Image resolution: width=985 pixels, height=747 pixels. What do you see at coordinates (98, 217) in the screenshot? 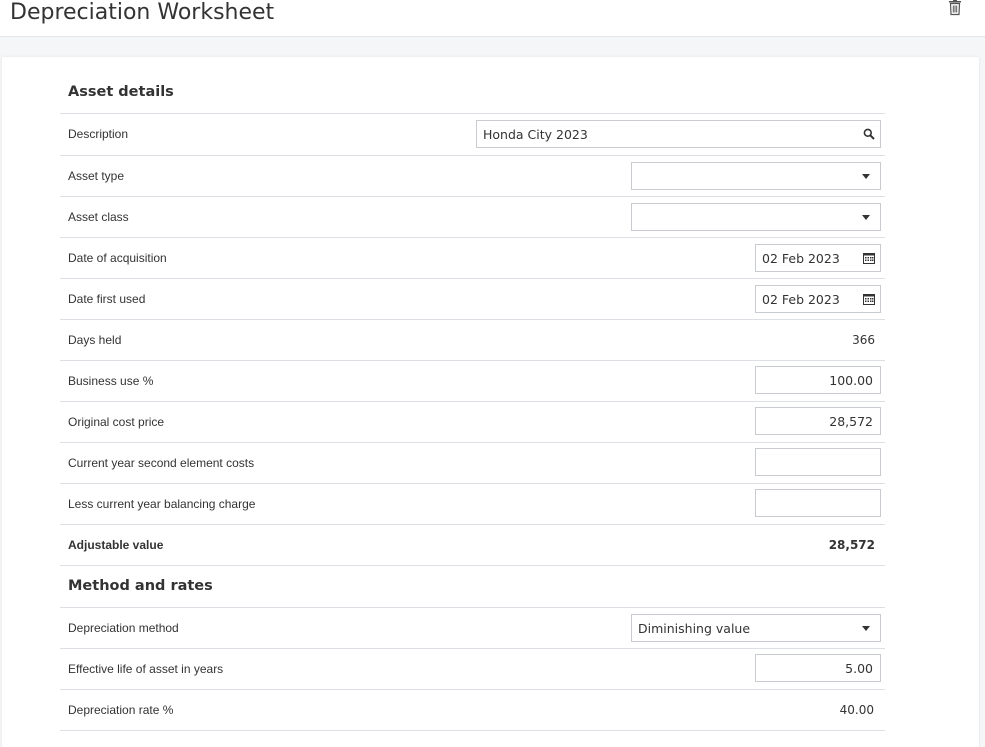
I see `asset-class-label: Asset class` at bounding box center [98, 217].